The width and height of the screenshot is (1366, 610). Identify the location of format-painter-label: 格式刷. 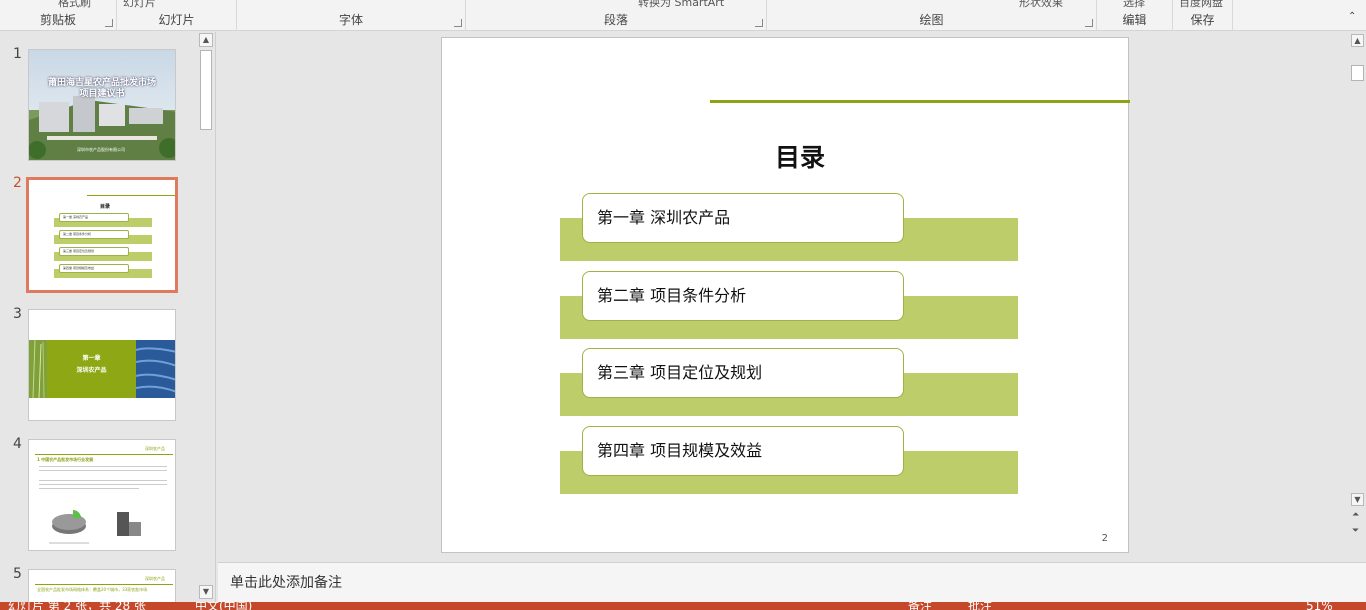
(74, 5).